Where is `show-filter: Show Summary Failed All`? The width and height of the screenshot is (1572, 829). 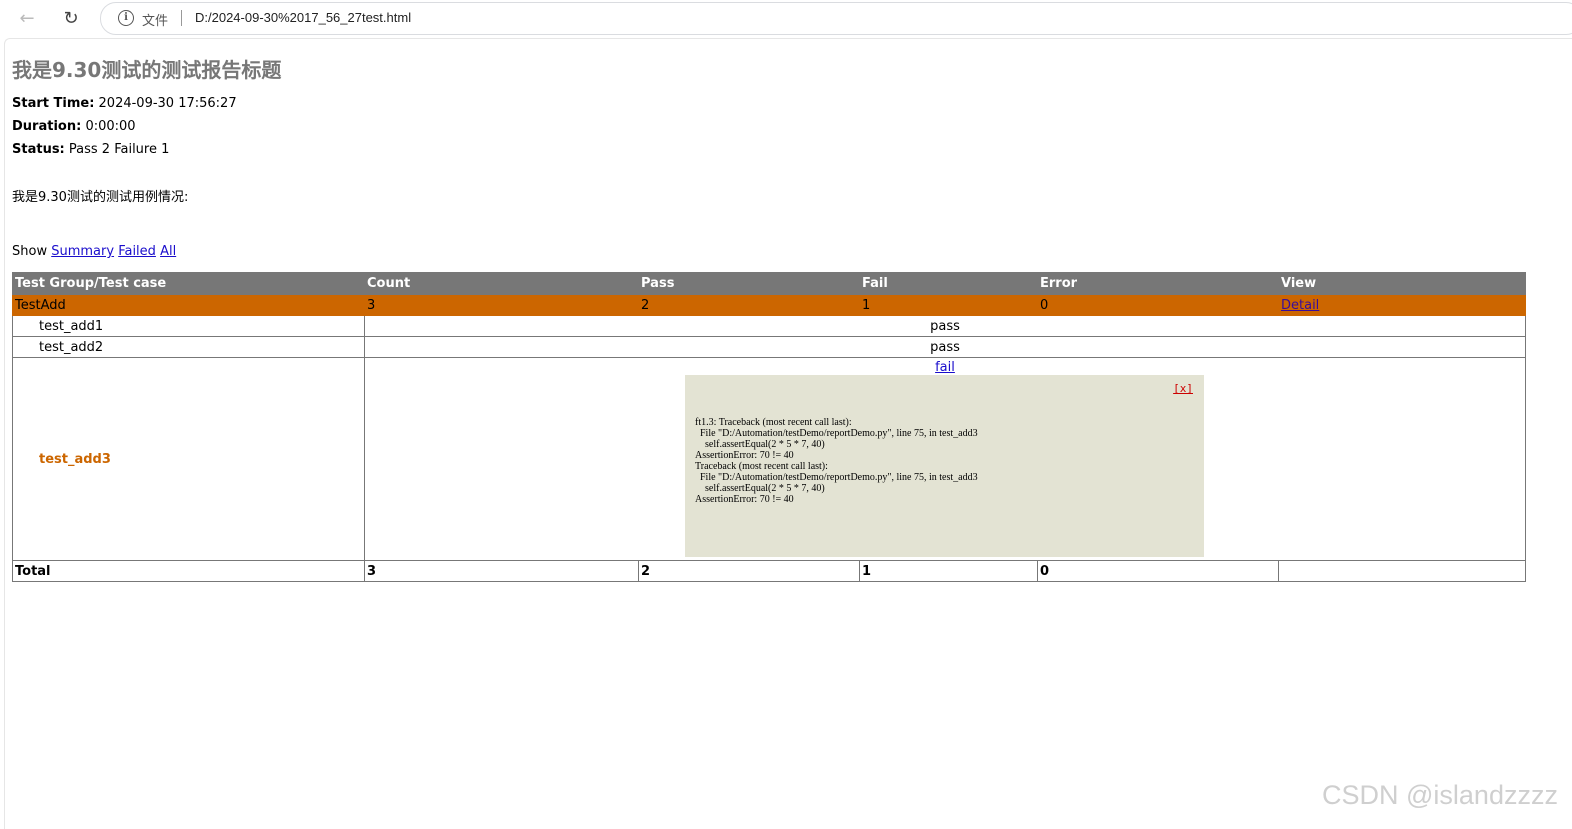
show-filter: Show Summary Failed All is located at coordinates (94, 251).